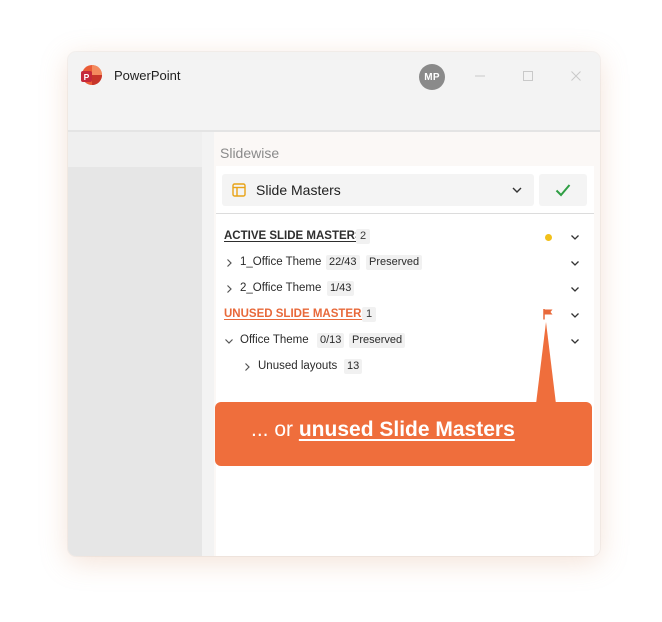 This screenshot has width=662, height=622. I want to click on callout-text: ... or unused Slide Masters, so click(383, 430).